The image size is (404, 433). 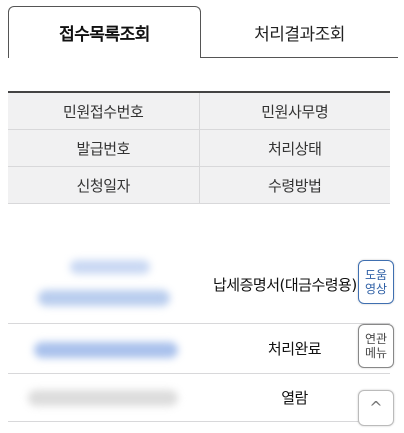 I want to click on header-row: 발급번호 처리상태, so click(x=199, y=148).